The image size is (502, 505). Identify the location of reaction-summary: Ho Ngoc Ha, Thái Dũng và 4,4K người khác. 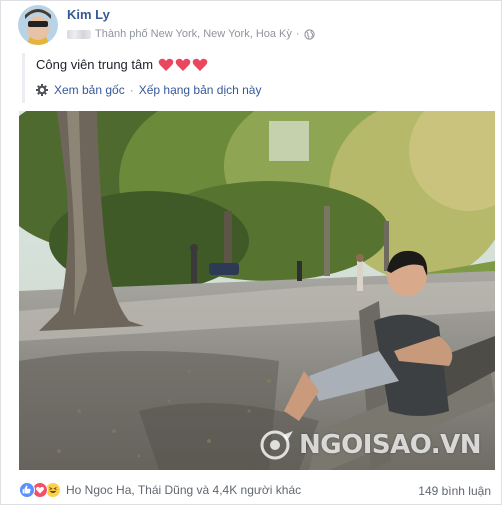
(160, 490).